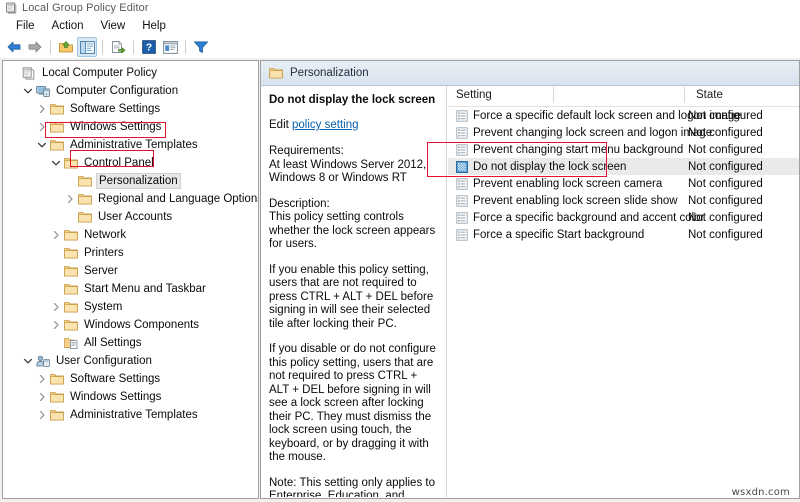 The height and width of the screenshot is (502, 800). Describe the element at coordinates (101, 271) in the screenshot. I see `tree-item-label: Server` at that location.